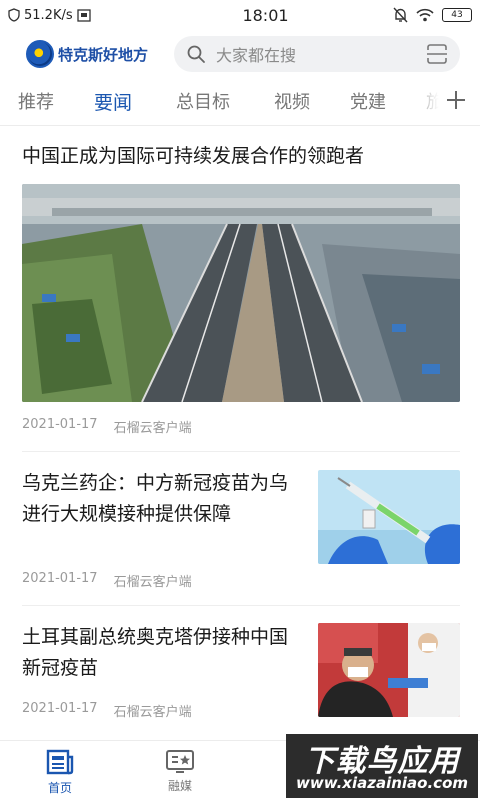  What do you see at coordinates (155, 498) in the screenshot?
I see `article-title: 乌克兰药企：中方新冠疫苗为乌进行大规模接种提供保障` at bounding box center [155, 498].